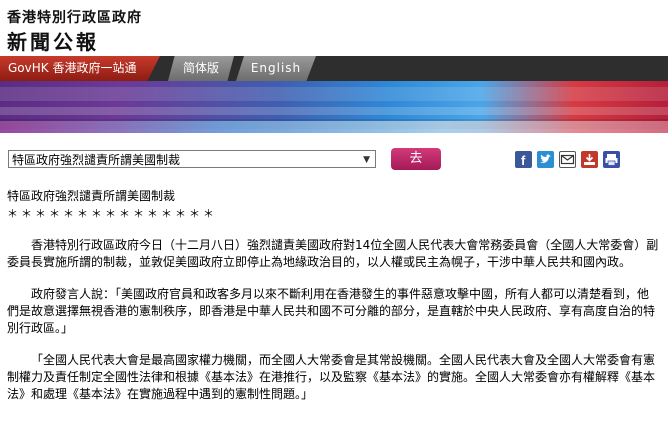 This screenshot has width=668, height=445. Describe the element at coordinates (334, 68) in the screenshot. I see `nav-bar: GovHK 香港政府一站通 简体版 English` at that location.